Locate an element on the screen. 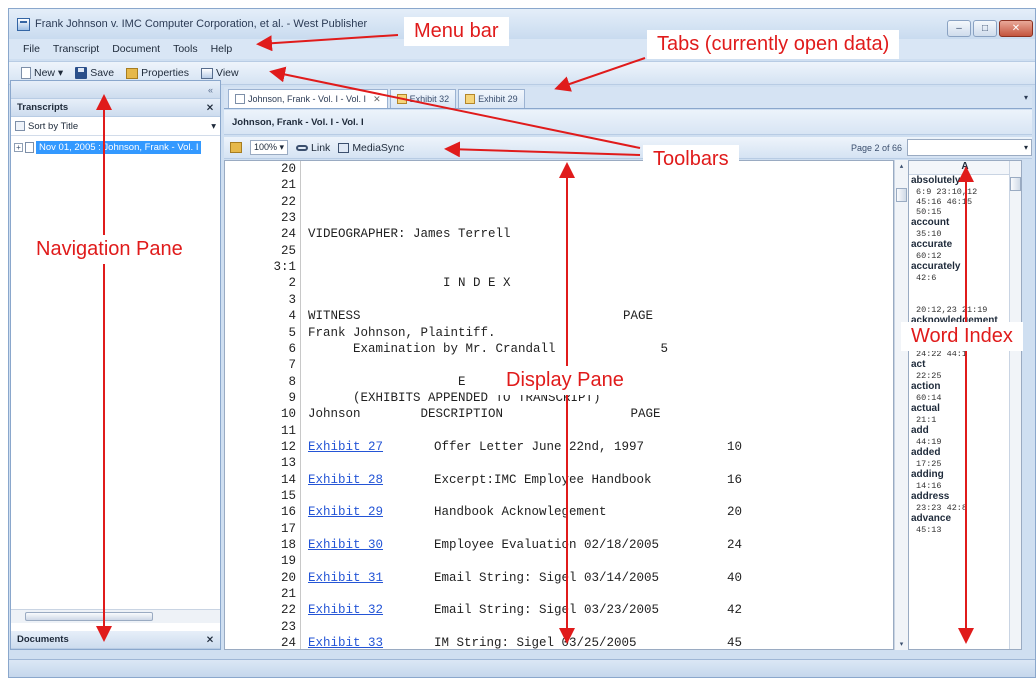  index-word: actual is located at coordinates (966, 409).